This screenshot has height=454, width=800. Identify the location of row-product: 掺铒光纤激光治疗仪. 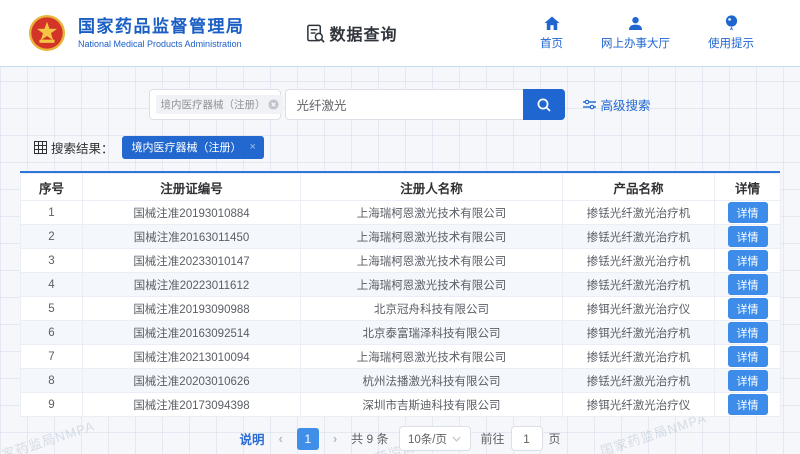
(638, 404).